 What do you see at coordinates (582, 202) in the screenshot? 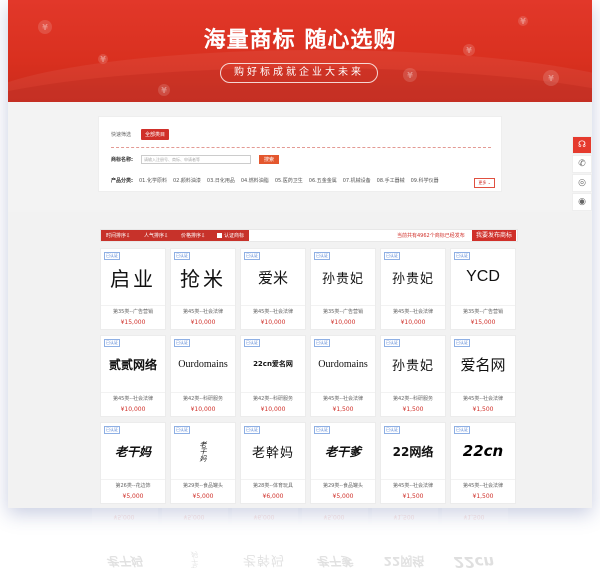
I see `chat-icon: ◉` at bounding box center [582, 202].